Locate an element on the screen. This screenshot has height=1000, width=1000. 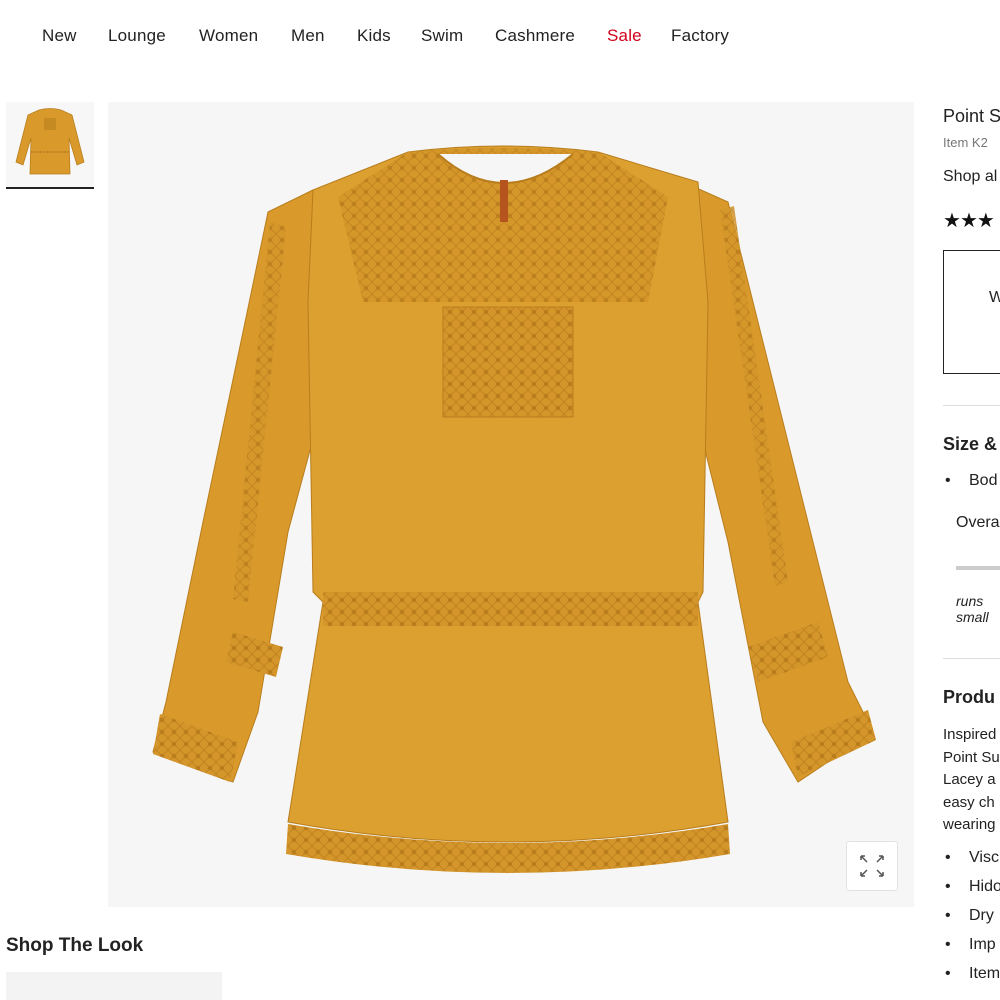
description-line: wearing is located at coordinates (969, 824).